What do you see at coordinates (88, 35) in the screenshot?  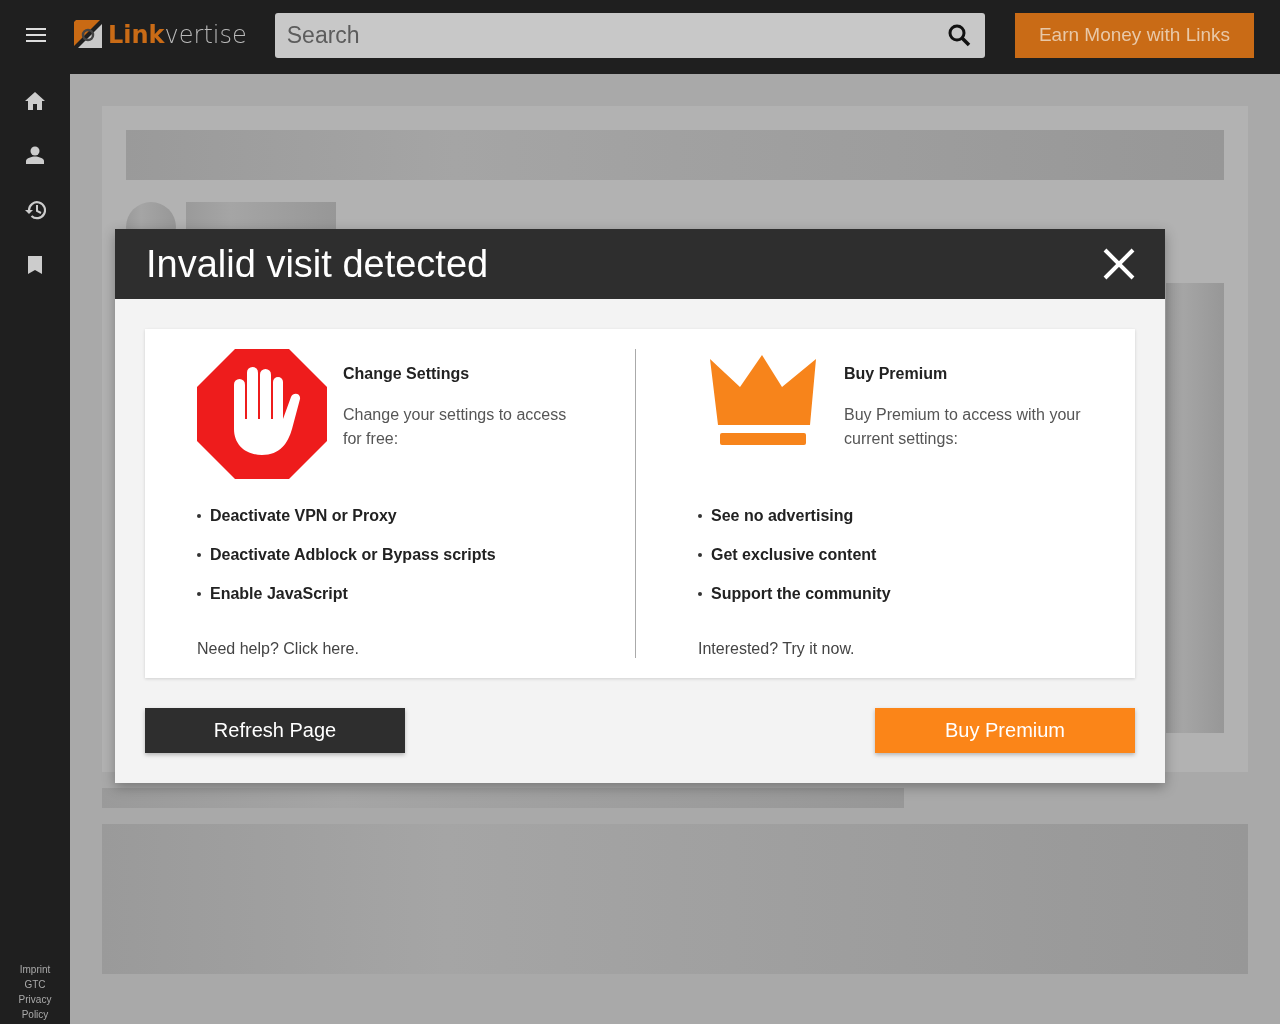 I see `logo-icon` at bounding box center [88, 35].